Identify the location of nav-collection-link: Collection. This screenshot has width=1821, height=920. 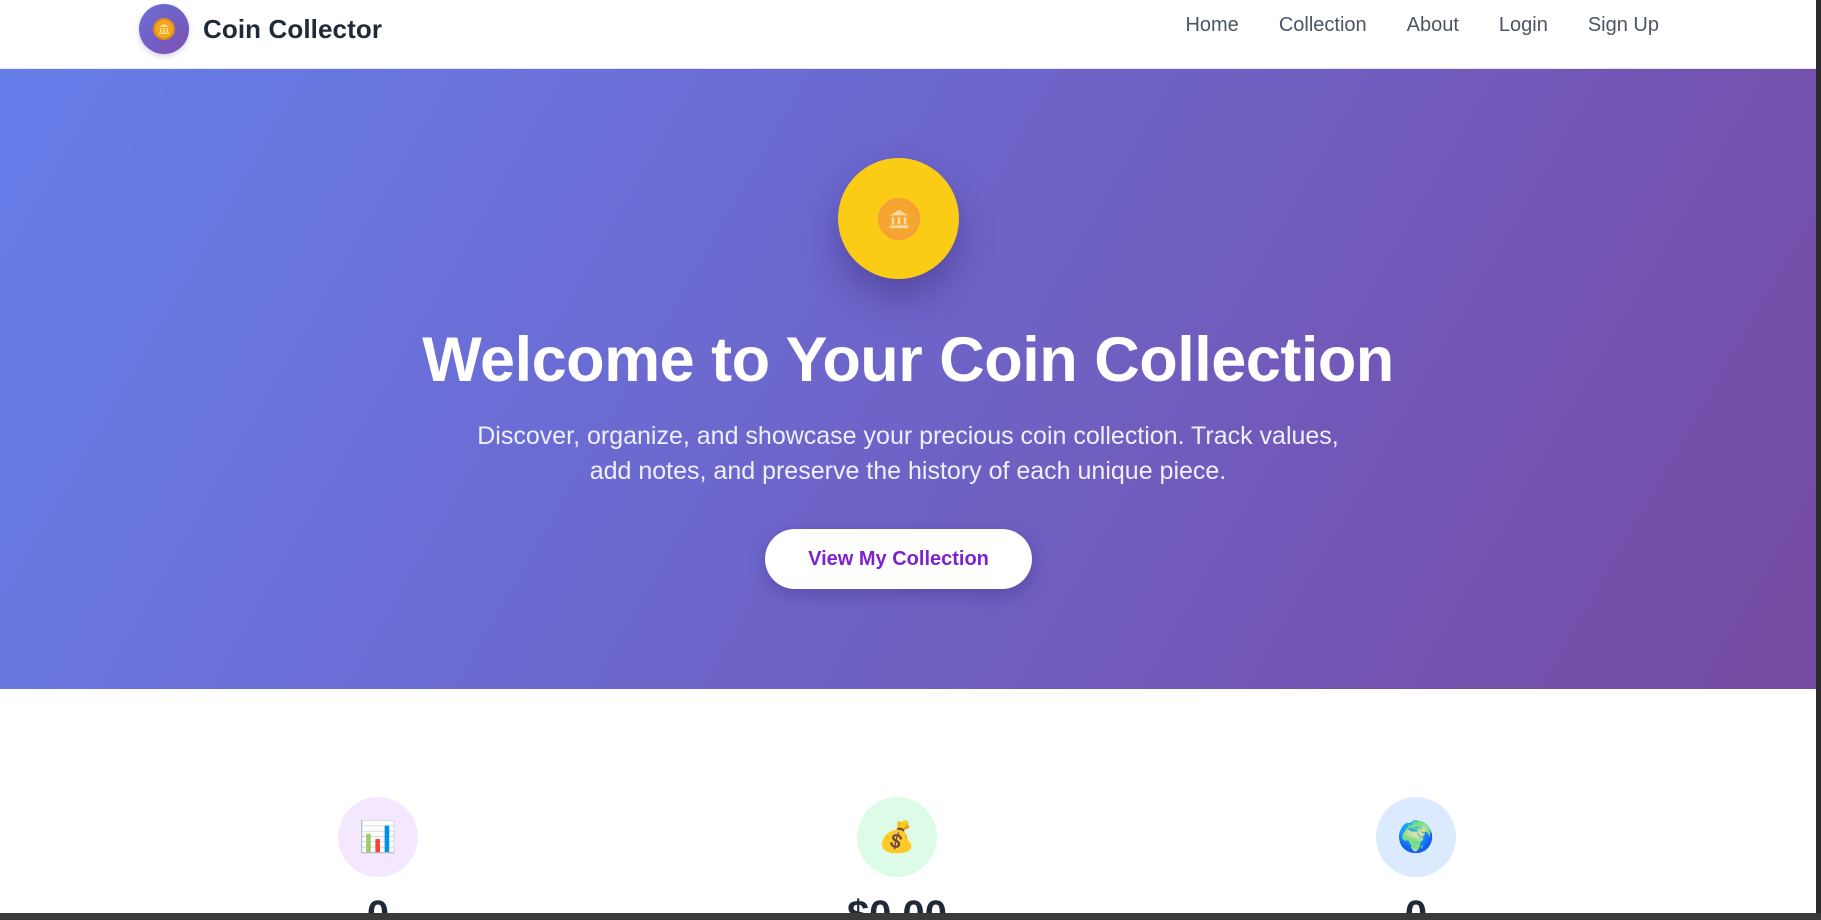
(1323, 25).